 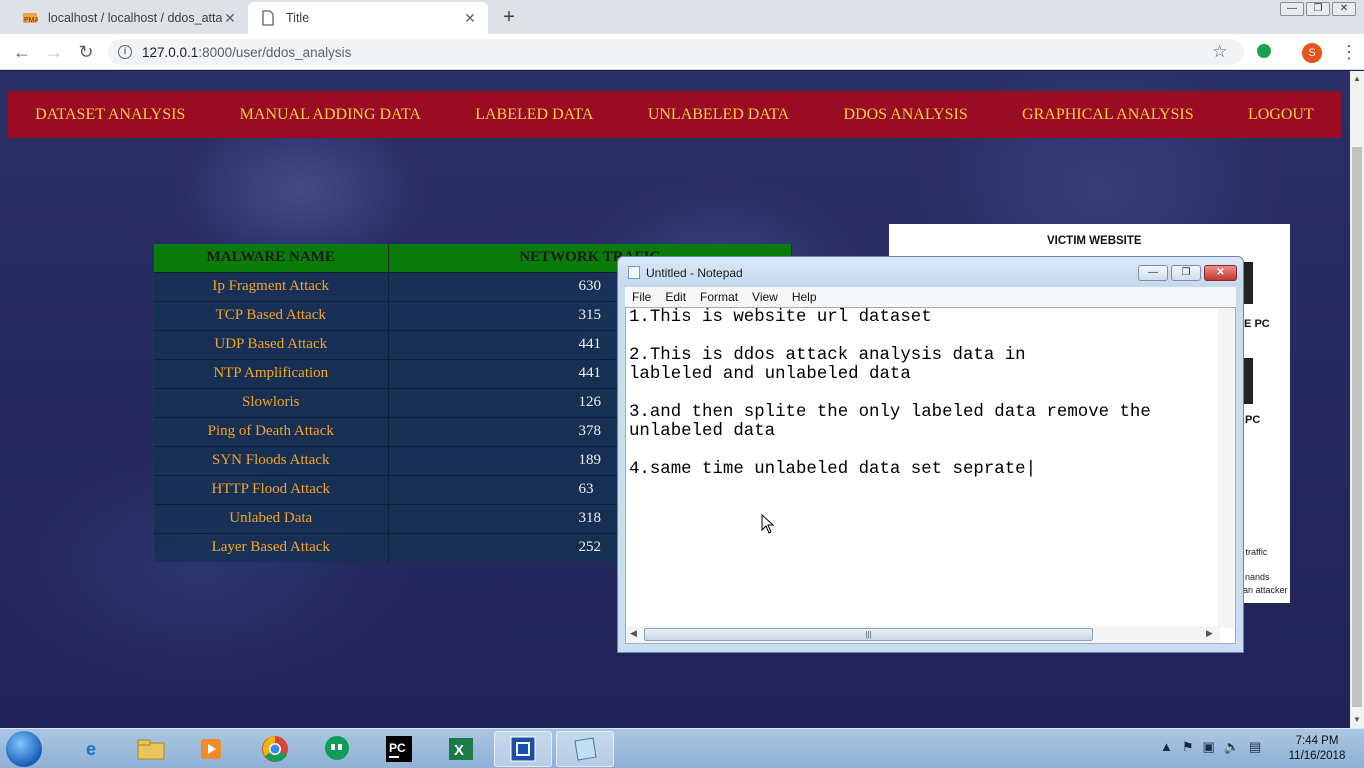 I want to click on close-window-button: ✕, so click(x=1344, y=9).